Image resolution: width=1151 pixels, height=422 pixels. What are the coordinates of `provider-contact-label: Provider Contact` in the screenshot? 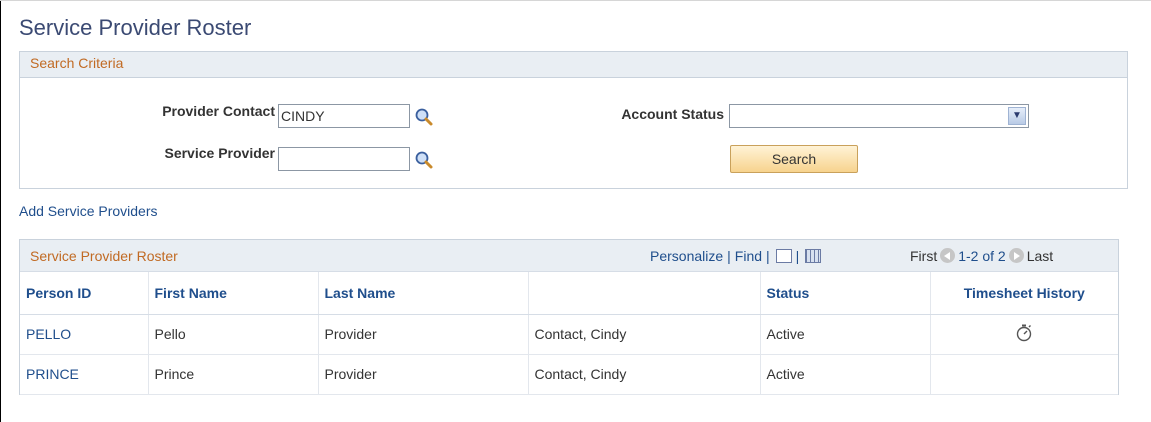 It's located at (218, 111).